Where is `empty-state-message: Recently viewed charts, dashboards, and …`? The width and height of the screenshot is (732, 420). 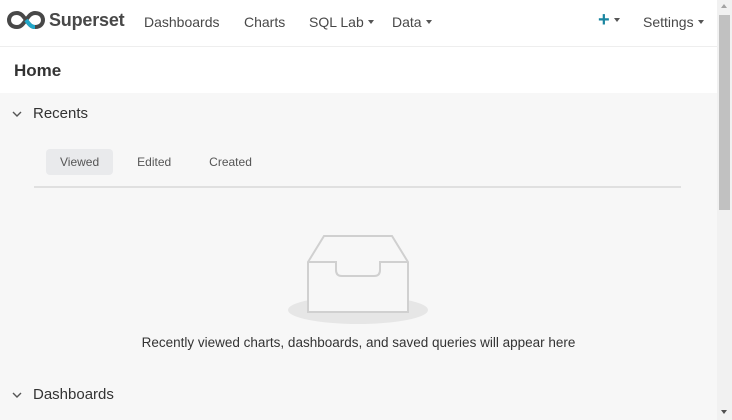 empty-state-message: Recently viewed charts, dashboards, and … is located at coordinates (358, 342).